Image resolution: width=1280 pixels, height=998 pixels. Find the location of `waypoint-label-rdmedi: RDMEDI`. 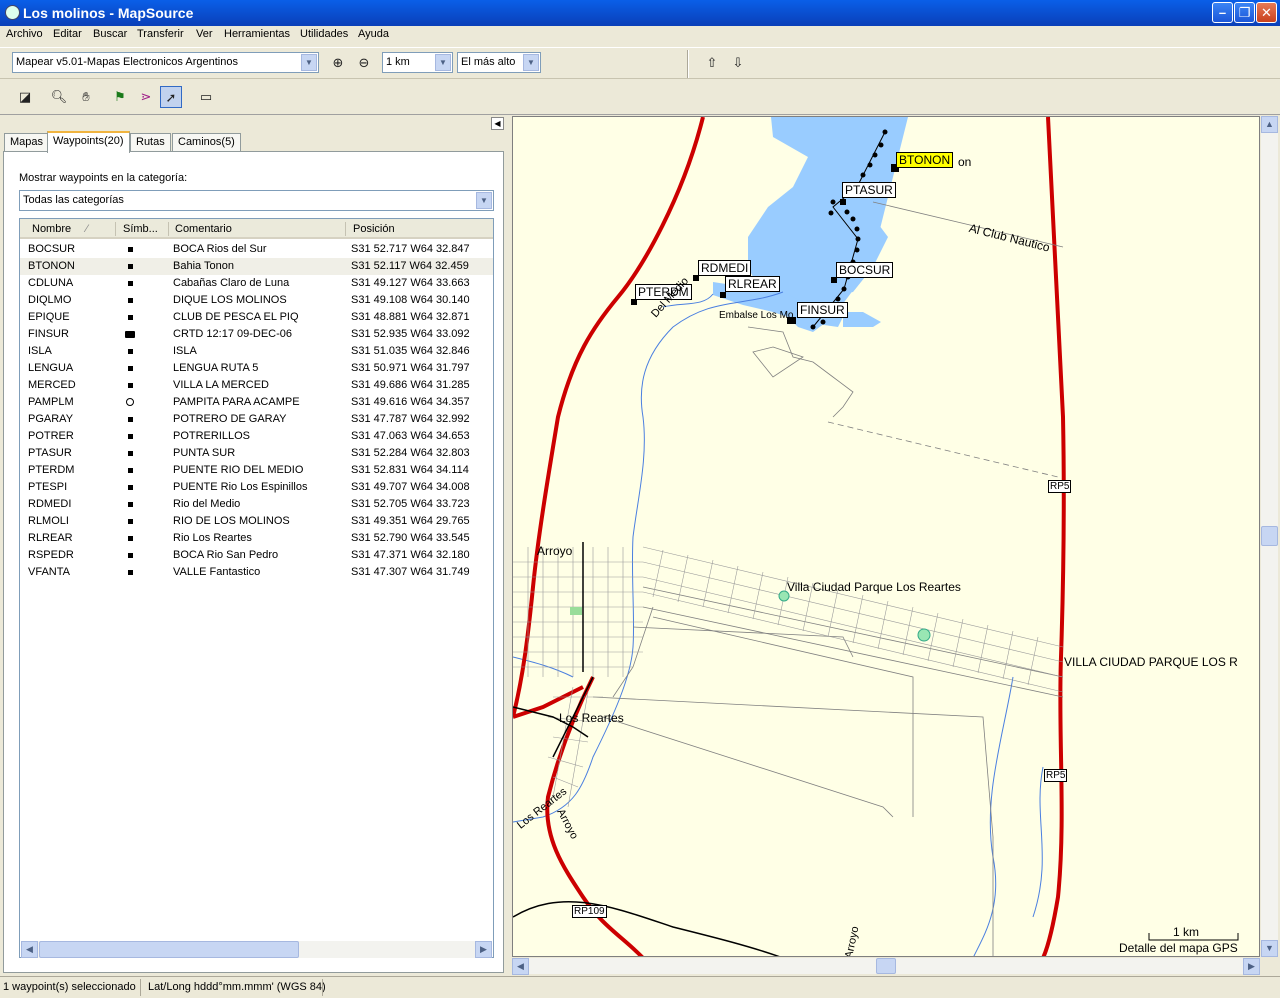

waypoint-label-rdmedi: RDMEDI is located at coordinates (725, 268).